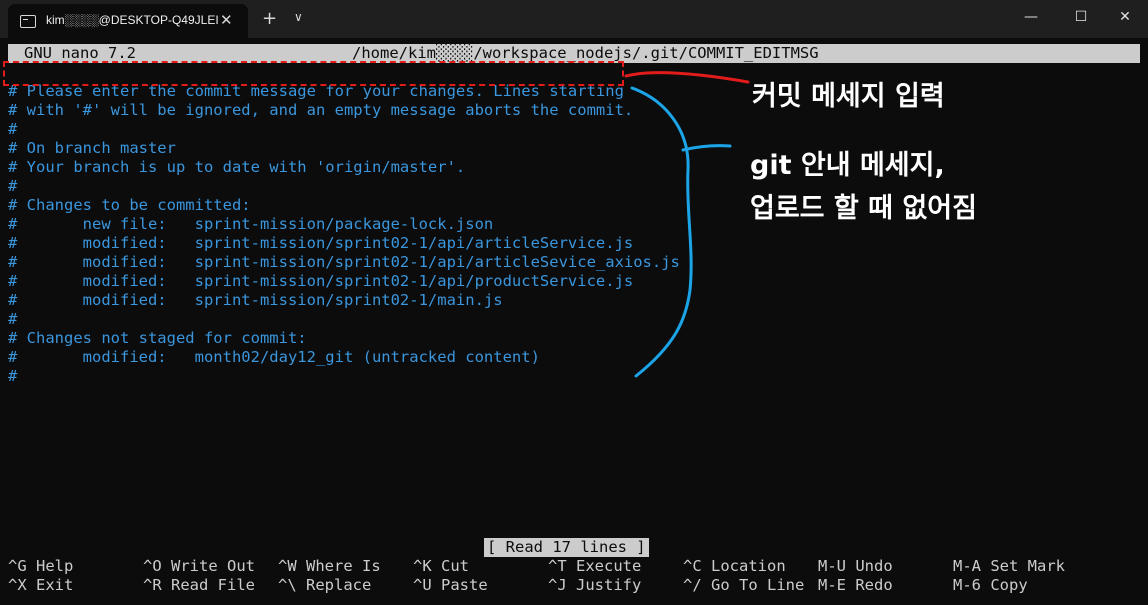  I want to click on commit-message-annotation: 커밋 메세지 입력, so click(848, 96).